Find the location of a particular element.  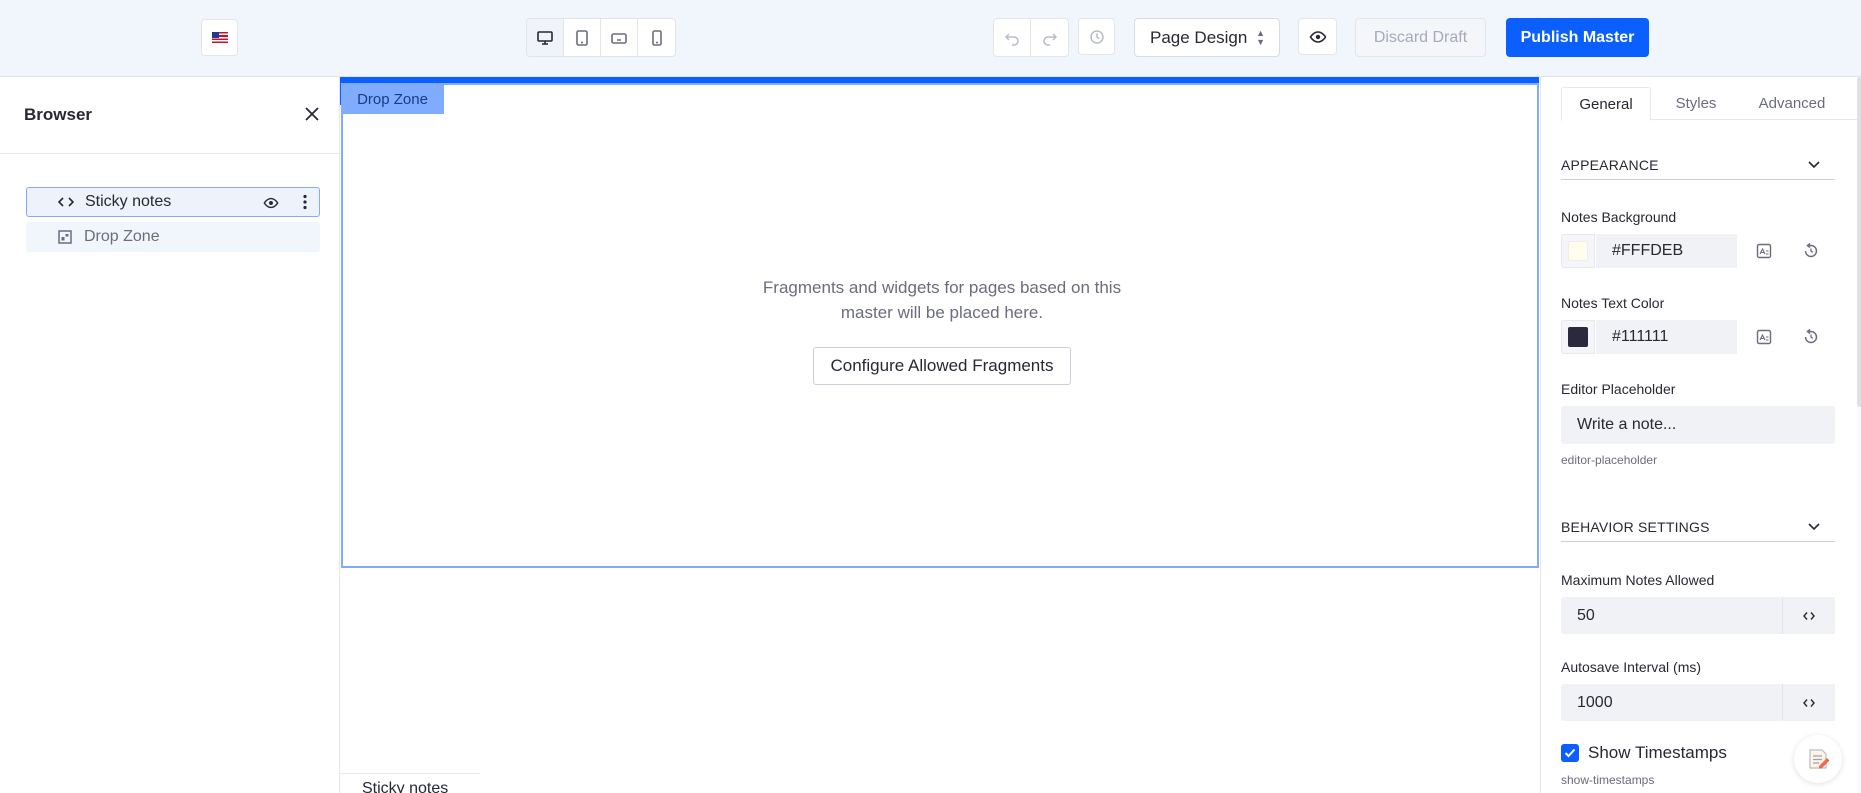

sort-caret-icon: ▲ ▼ is located at coordinates (1260, 37).